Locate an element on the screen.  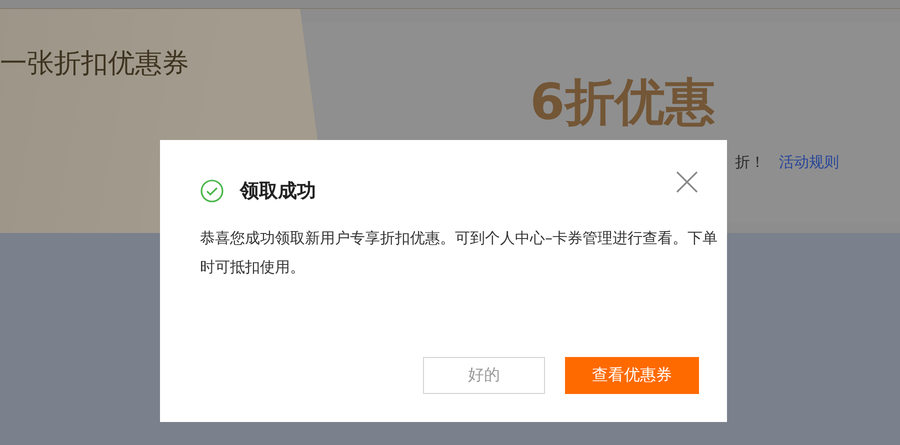
dialog-title: 领取成功 is located at coordinates (278, 191).